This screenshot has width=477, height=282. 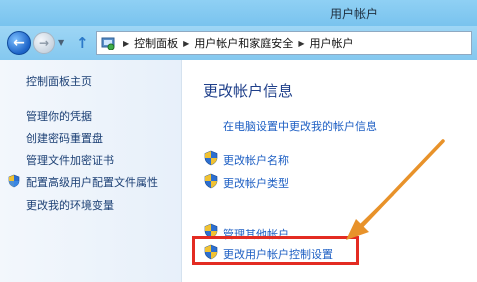 What do you see at coordinates (59, 116) in the screenshot?
I see `manage-credentials-link: 管理你的凭据` at bounding box center [59, 116].